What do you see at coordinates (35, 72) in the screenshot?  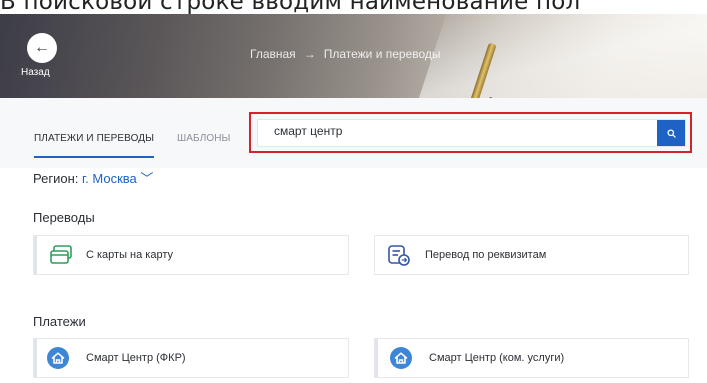 I see `back-label: Назад` at bounding box center [35, 72].